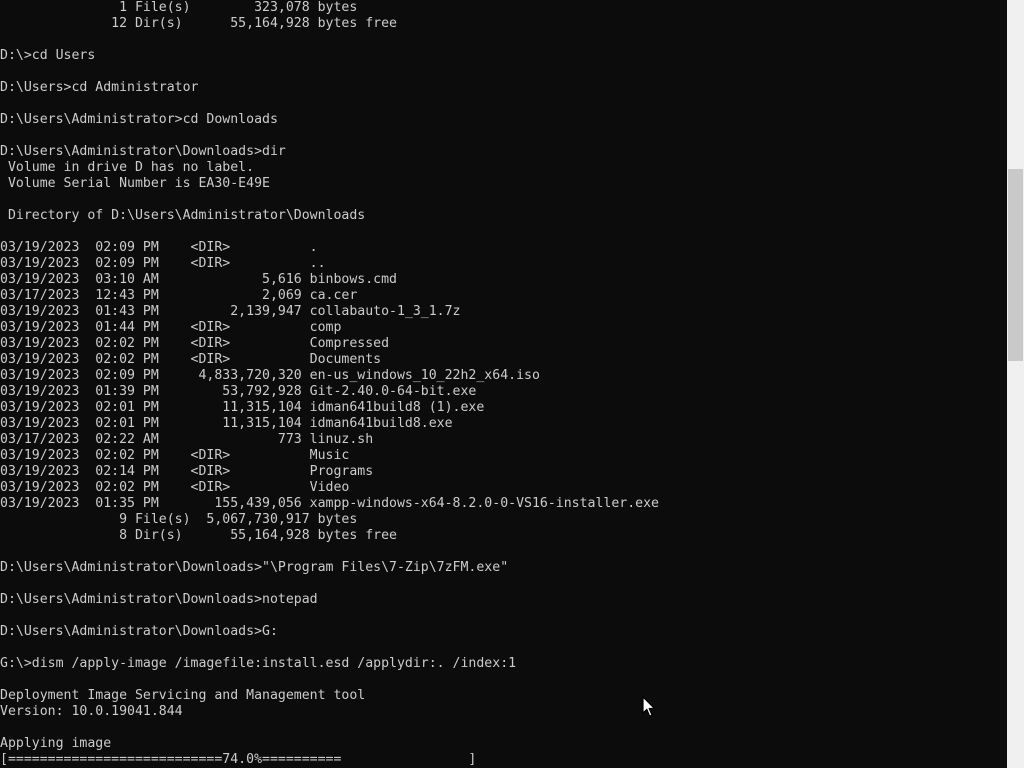  What do you see at coordinates (198, 279) in the screenshot?
I see `directory-entry-line: 03/19/2023 03:10 AM 5,616 binbows.cmd` at bounding box center [198, 279].